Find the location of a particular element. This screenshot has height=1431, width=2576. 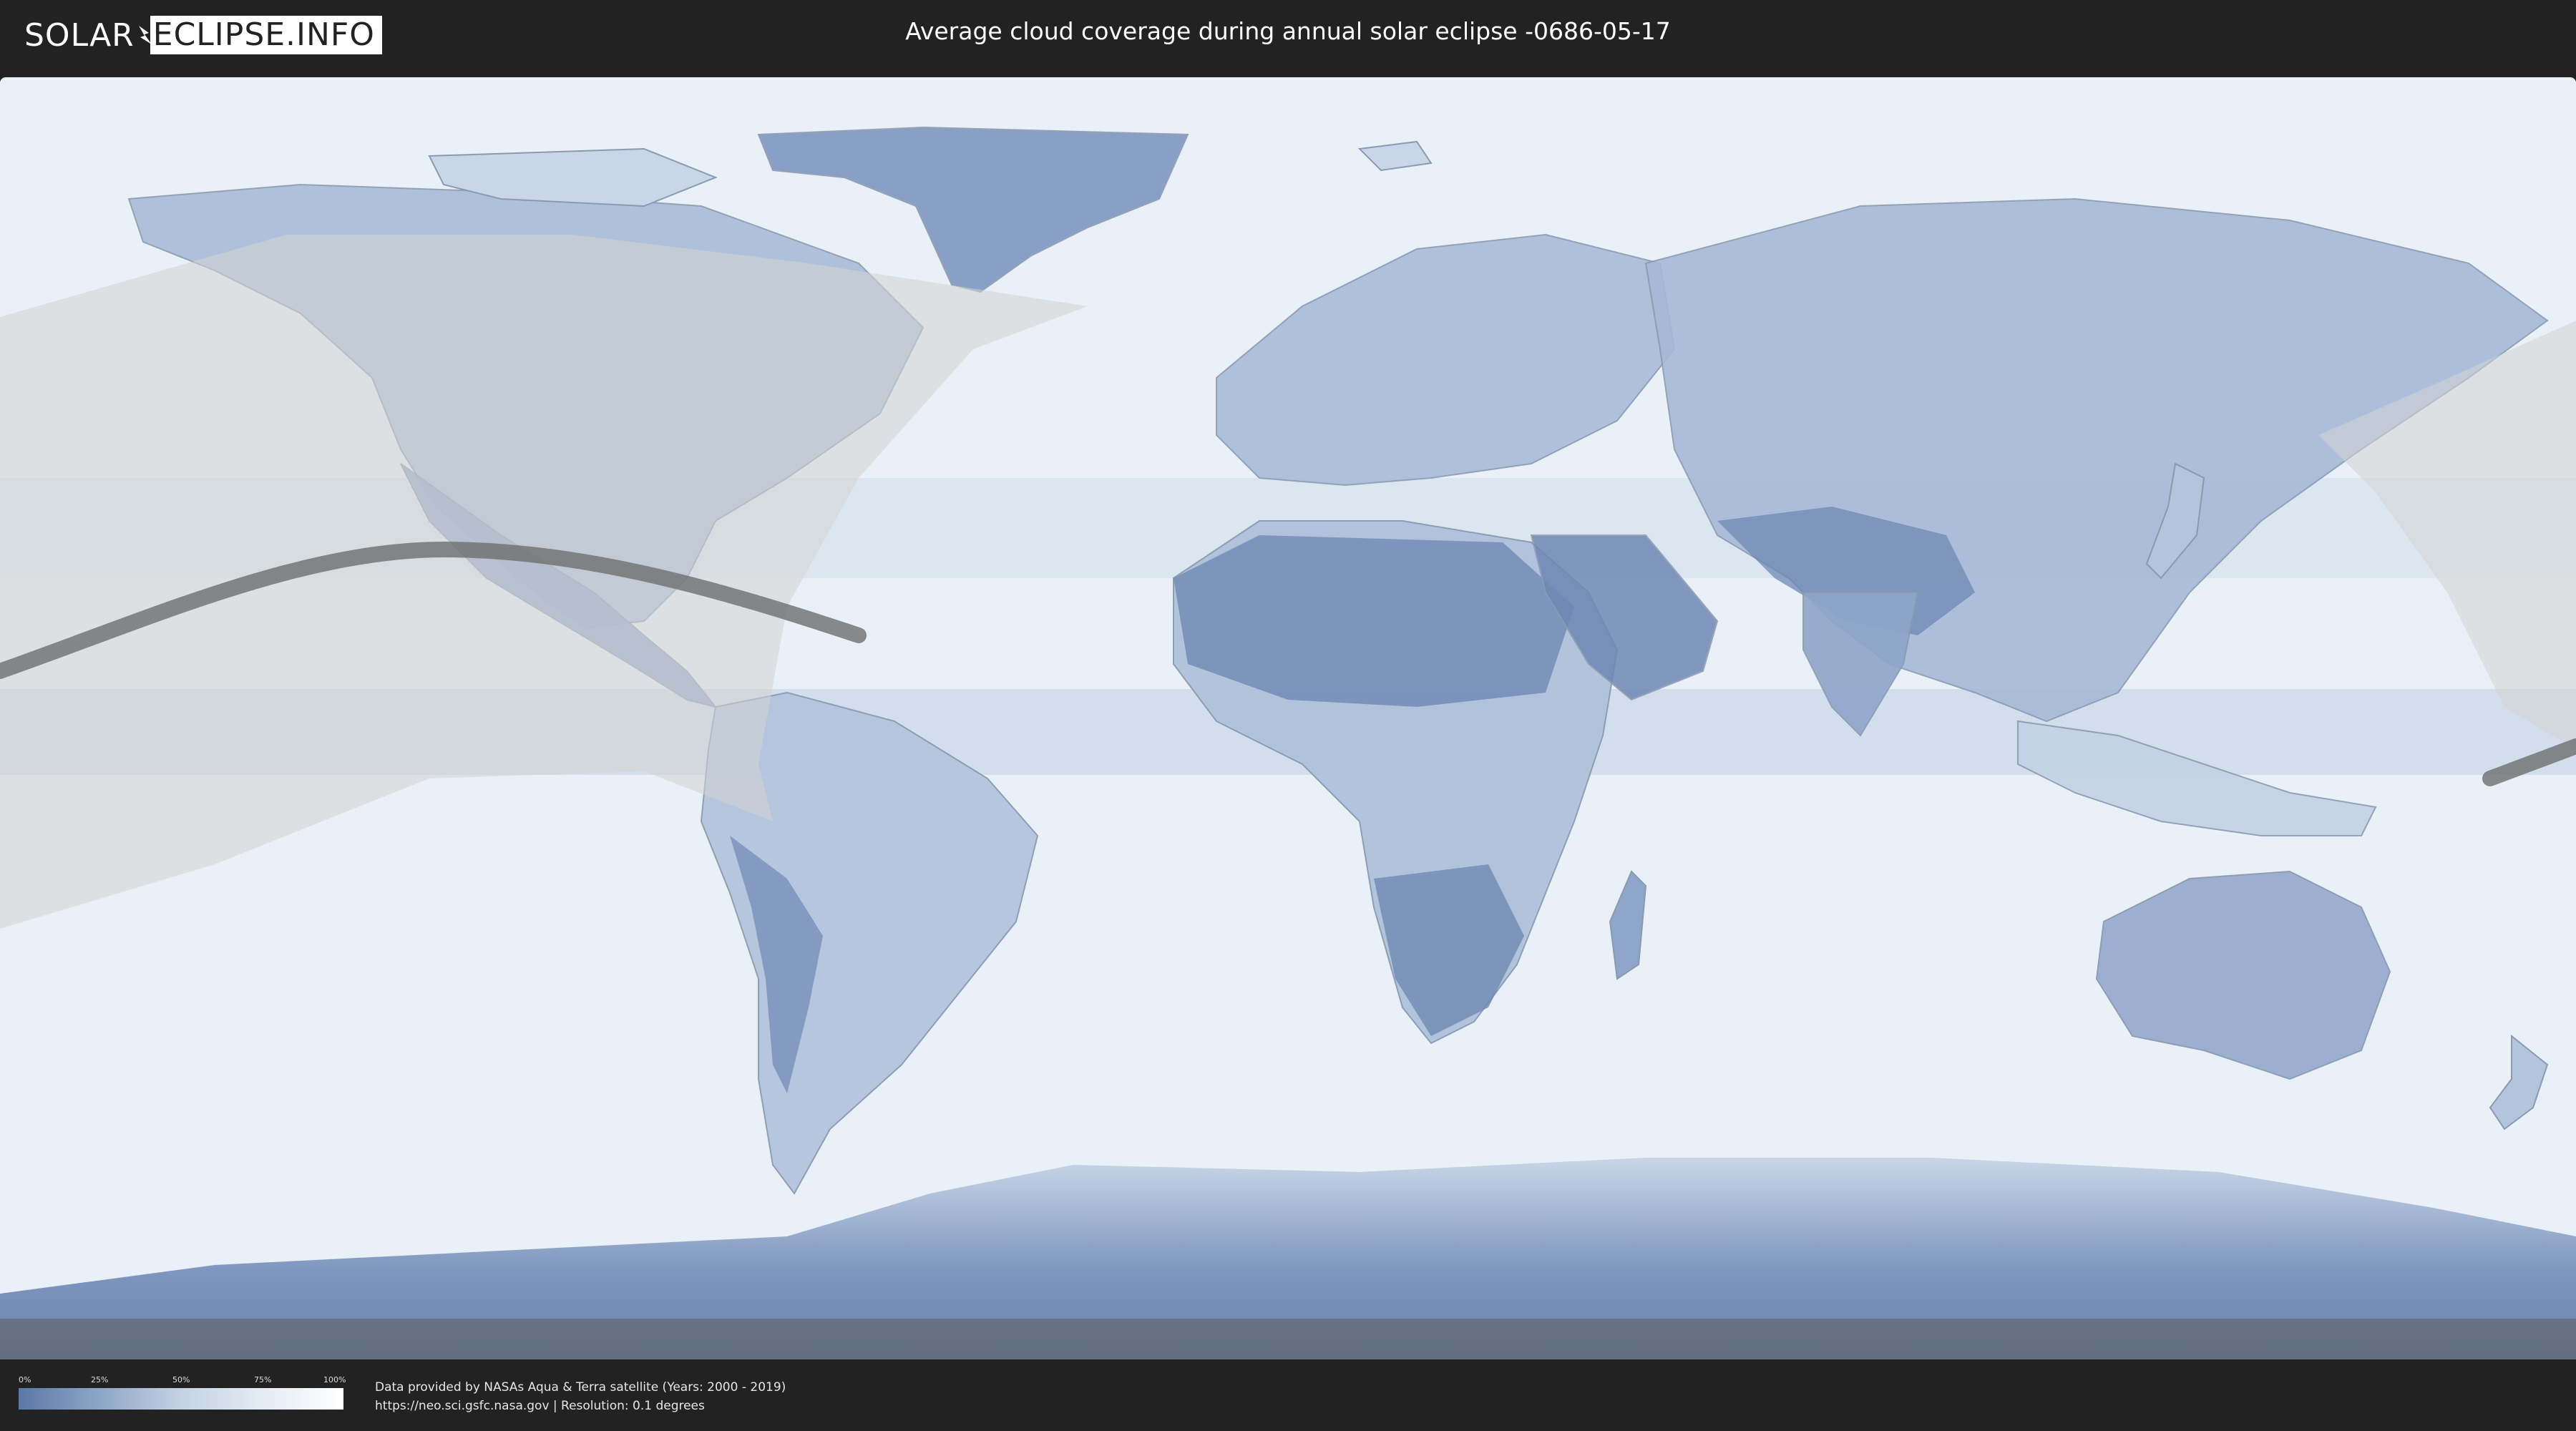

legend-tick-0: 0% is located at coordinates (25, 1379).